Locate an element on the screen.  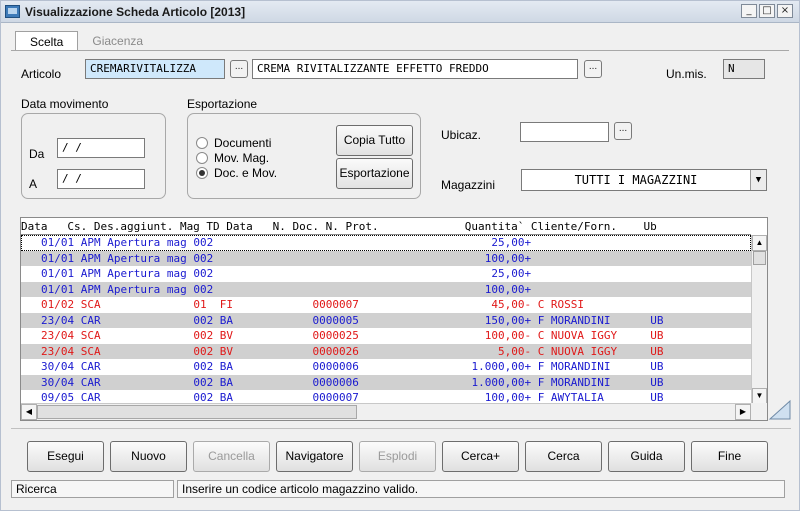
ubicazione-input is located at coordinates (564, 132).